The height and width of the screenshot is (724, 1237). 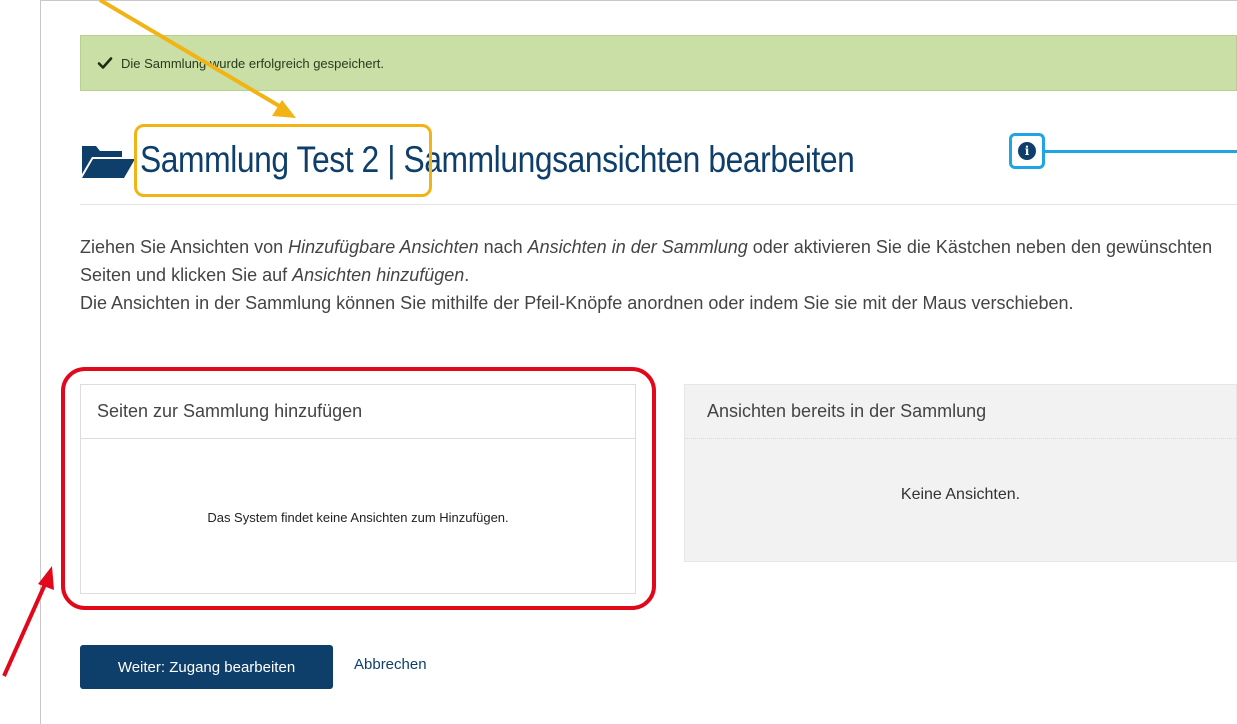 I want to click on info-highlight: i, so click(x=1027, y=151).